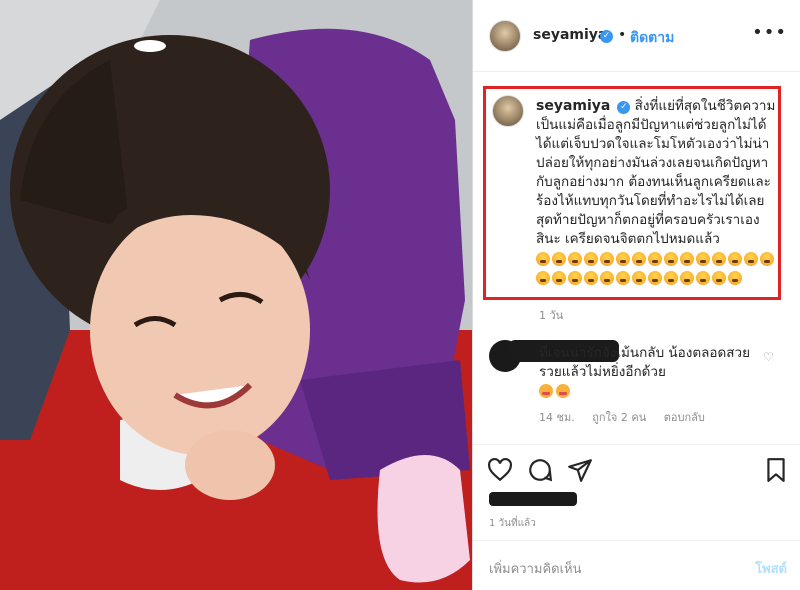  What do you see at coordinates (557, 417) in the screenshot?
I see `comment-time: 14 ชม.` at bounding box center [557, 417].